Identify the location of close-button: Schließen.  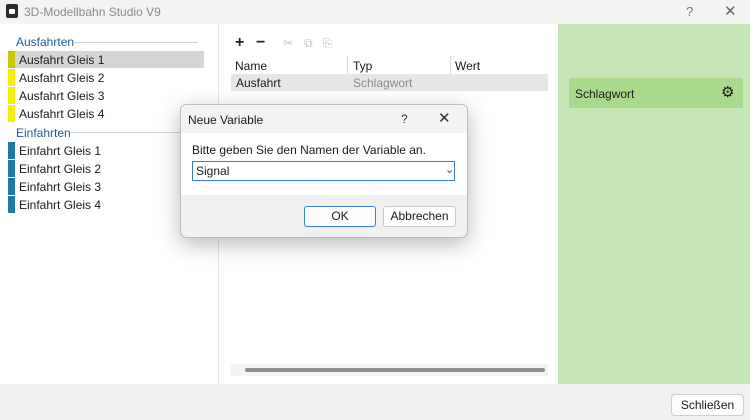
(707, 405).